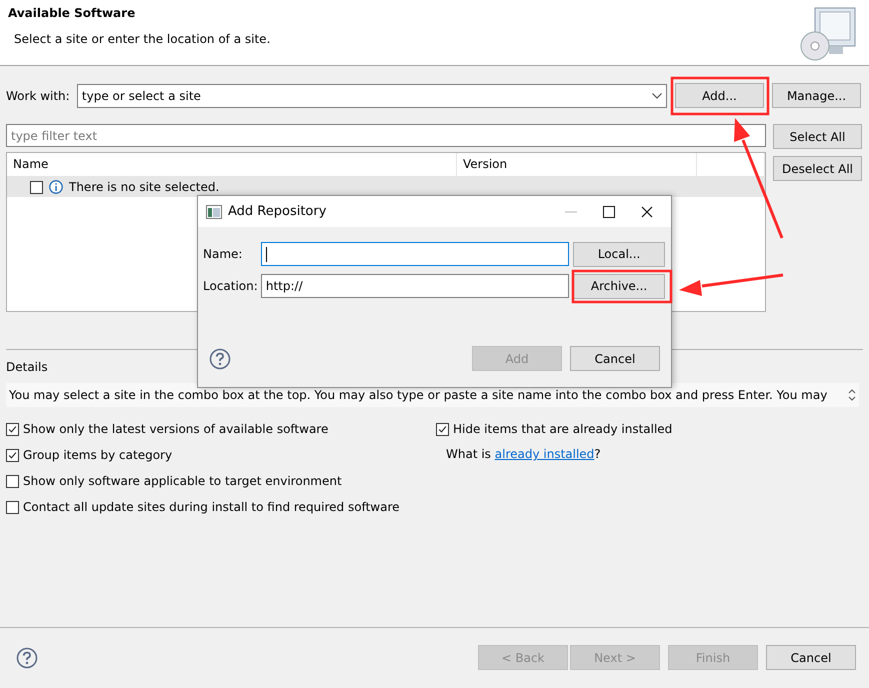  What do you see at coordinates (562, 429) in the screenshot?
I see `checkbox-label: Hide items that are already installed` at bounding box center [562, 429].